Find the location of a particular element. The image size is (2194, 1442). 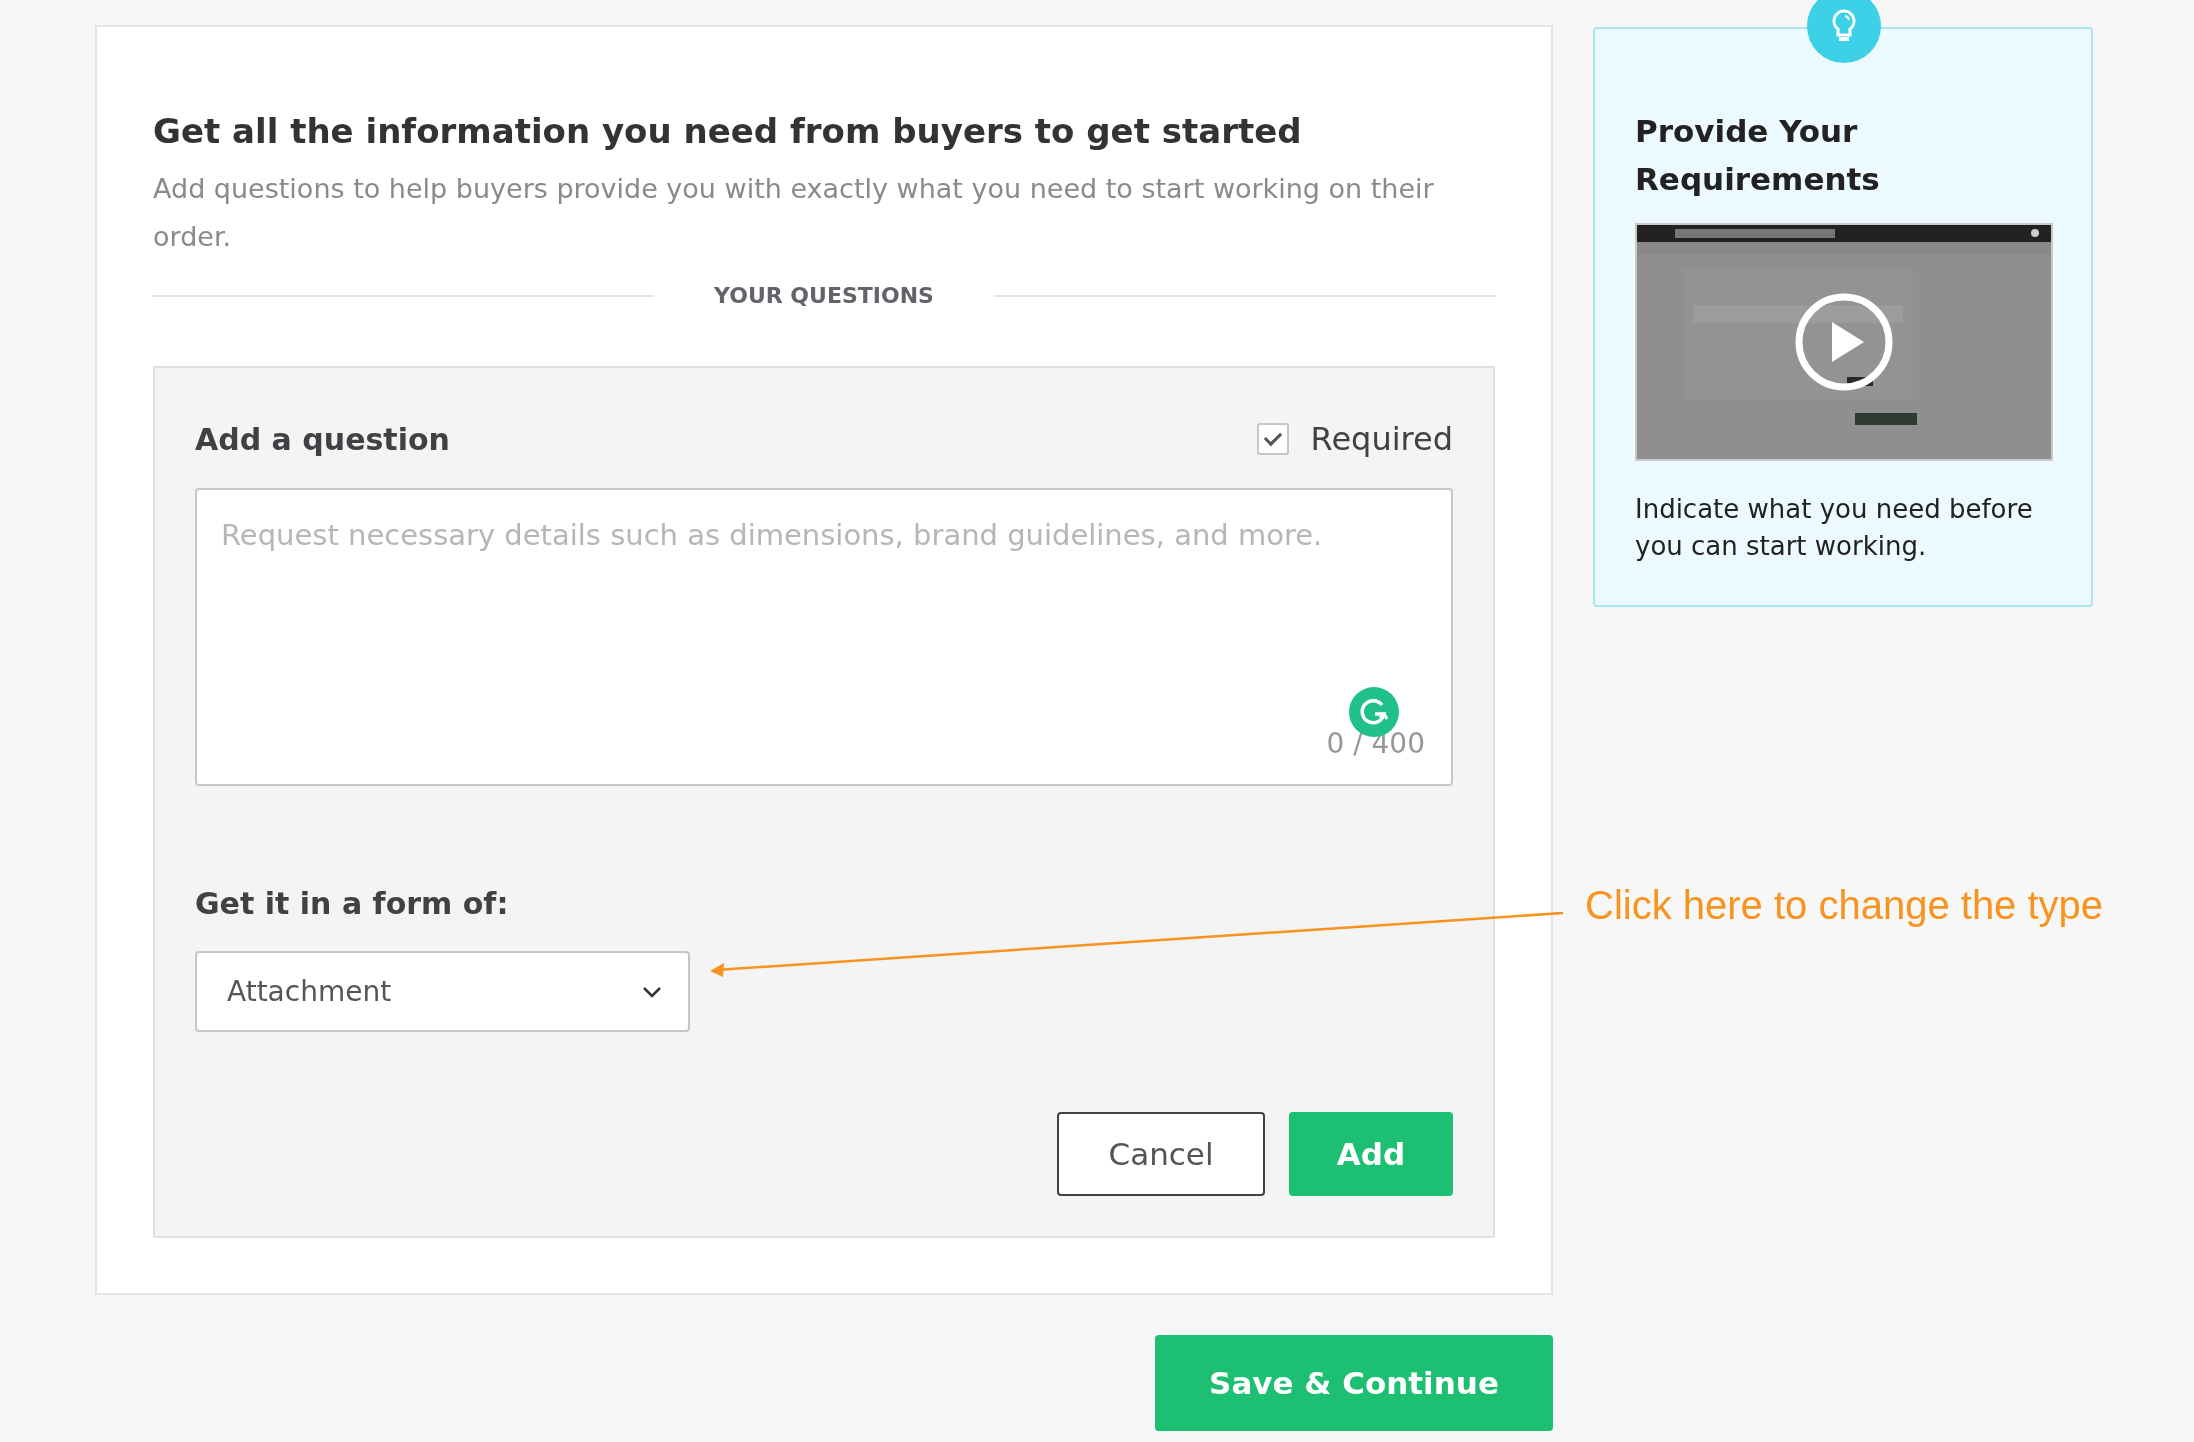

caret-icon is located at coordinates (652, 991).